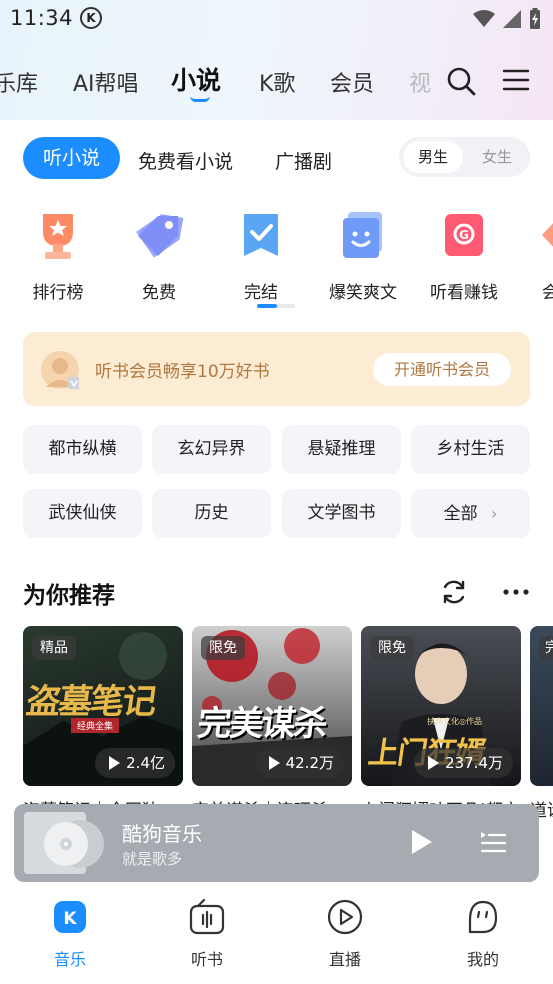 The height and width of the screenshot is (984, 553). Describe the element at coordinates (261, 256) in the screenshot. I see `category-finished: 完结` at that location.